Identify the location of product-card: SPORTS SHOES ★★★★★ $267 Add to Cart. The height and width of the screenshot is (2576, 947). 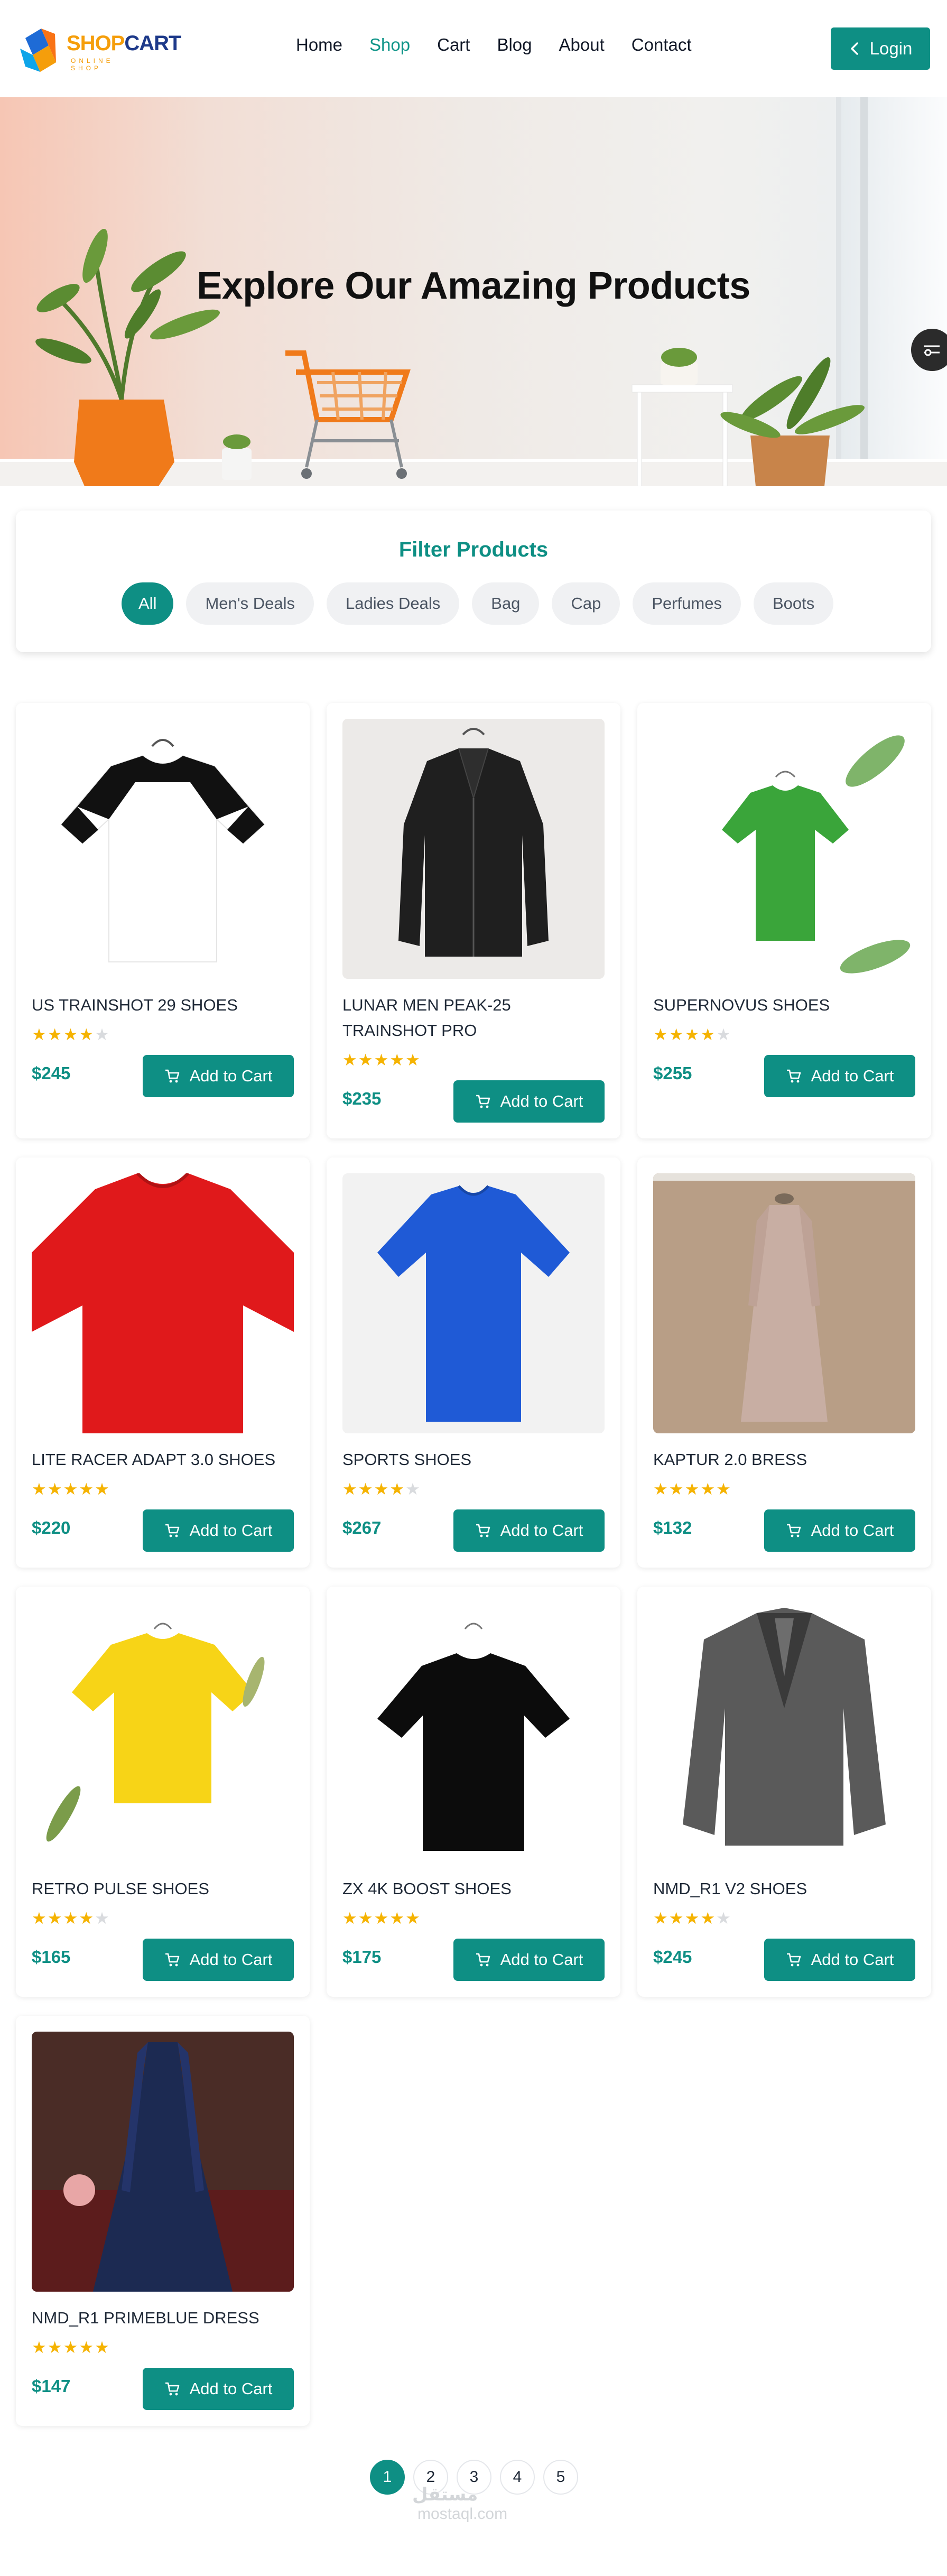
(473, 1363).